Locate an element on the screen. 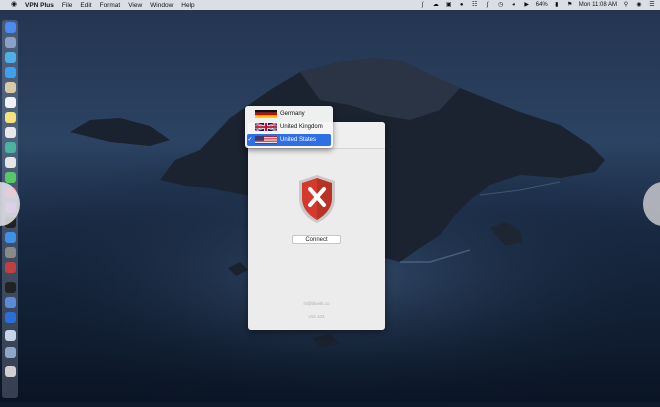 This screenshot has height=407, width=660. layers-icon: ☷ is located at coordinates (475, 5).